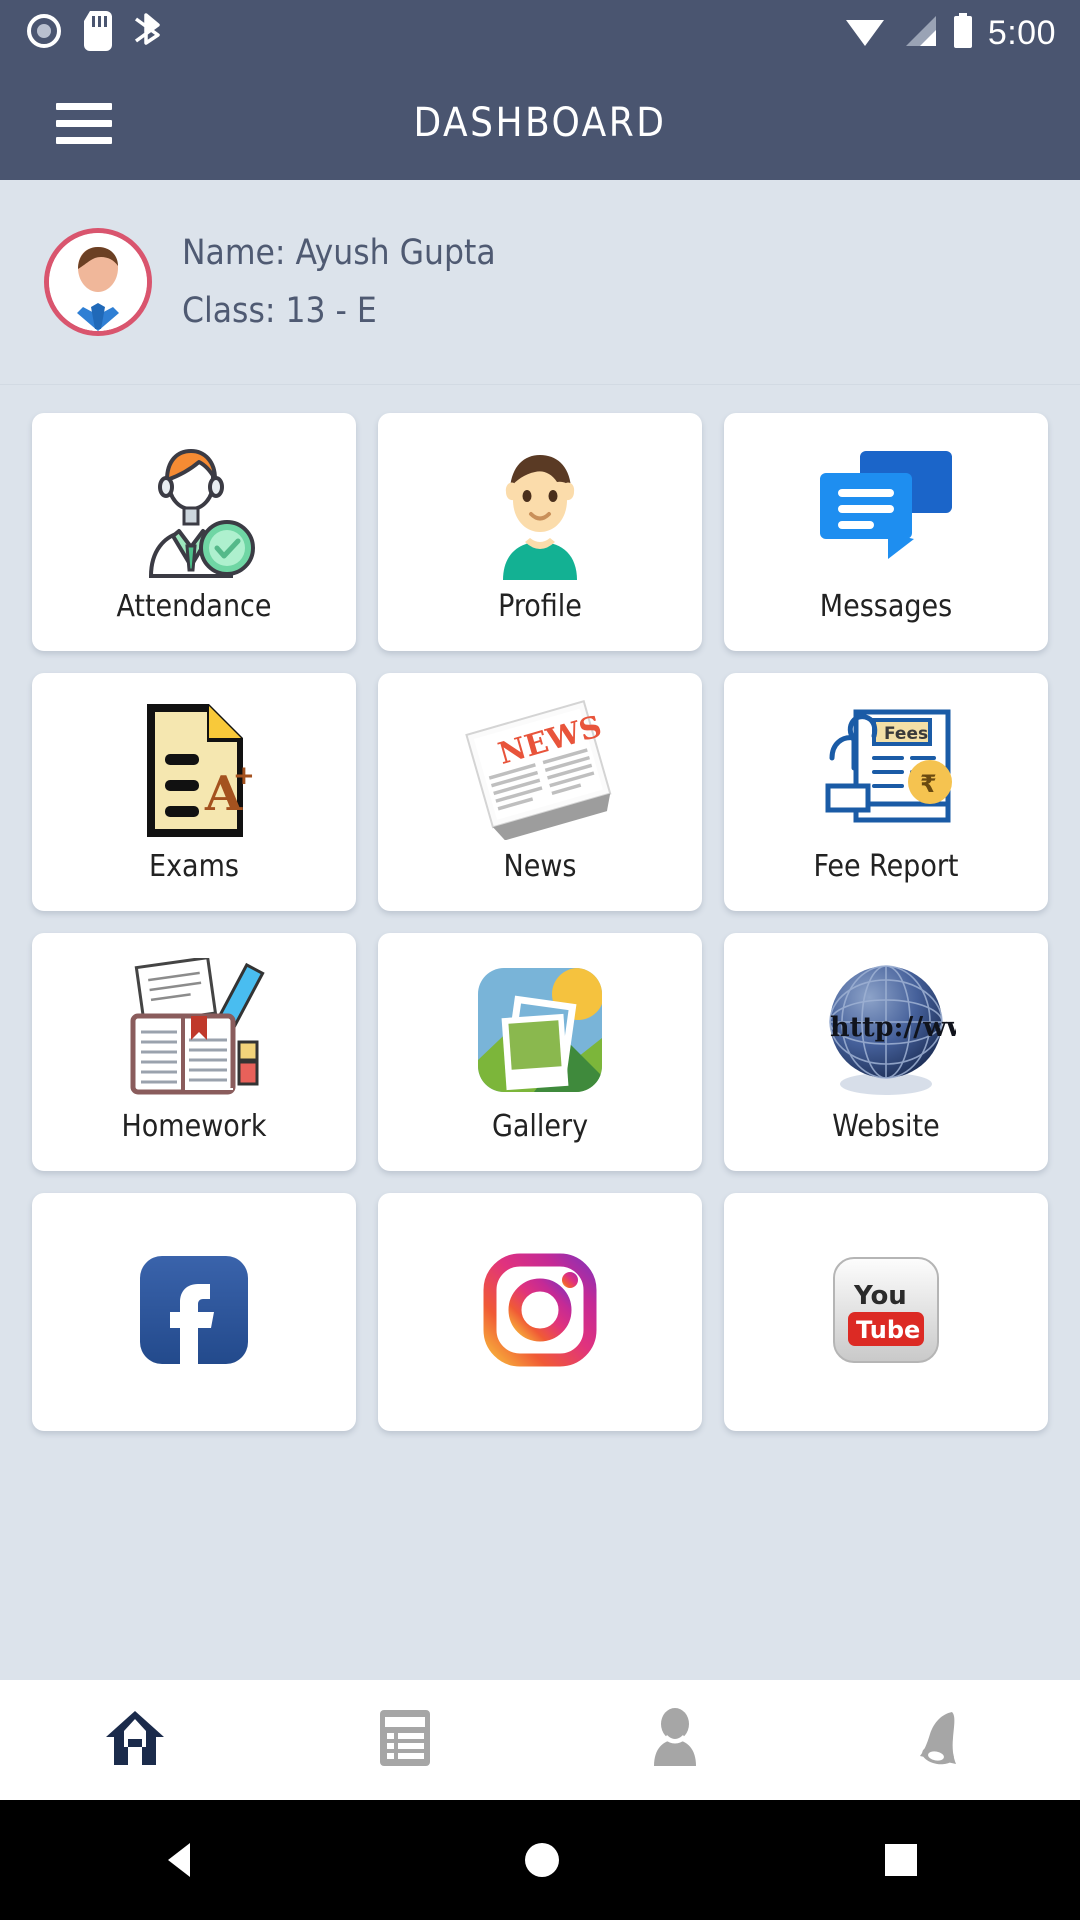 The height and width of the screenshot is (1920, 1080). Describe the element at coordinates (149, 33) in the screenshot. I see `bluetooth-share-icon` at that location.